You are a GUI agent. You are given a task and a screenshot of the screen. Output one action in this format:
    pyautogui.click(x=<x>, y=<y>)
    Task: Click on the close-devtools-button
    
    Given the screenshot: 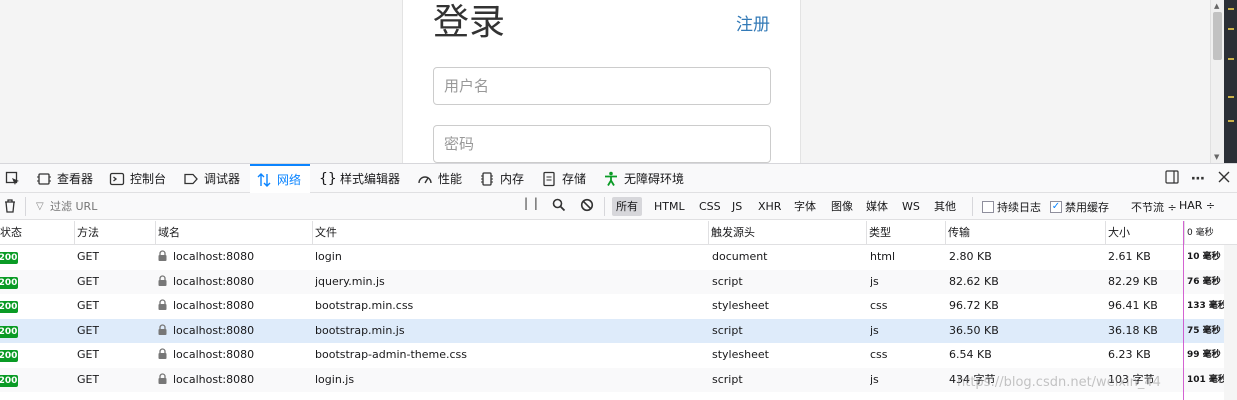 What is the action you would take?
    pyautogui.click(x=1224, y=178)
    